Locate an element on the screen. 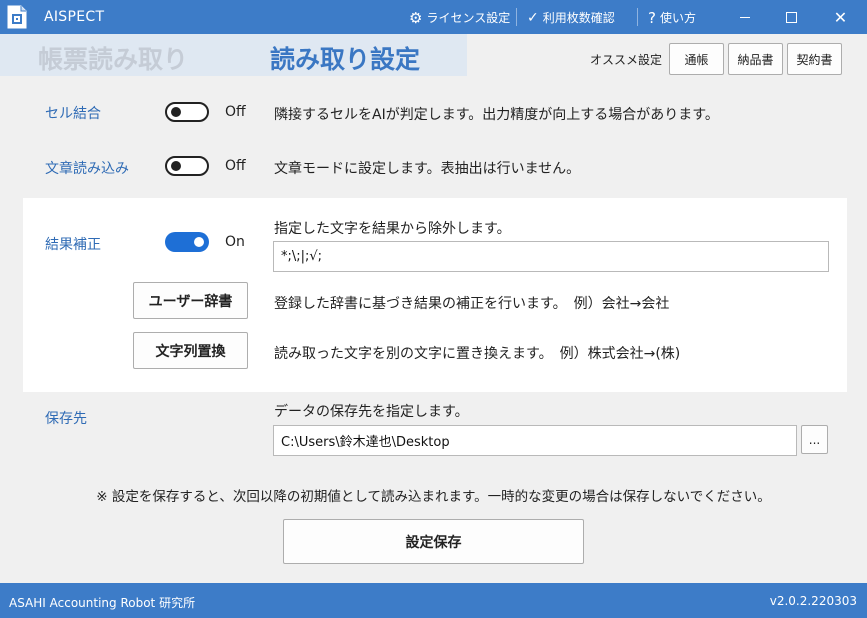 The width and height of the screenshot is (867, 618). license-settings-link: ⚙ ライセンス設定 is located at coordinates (459, 17).